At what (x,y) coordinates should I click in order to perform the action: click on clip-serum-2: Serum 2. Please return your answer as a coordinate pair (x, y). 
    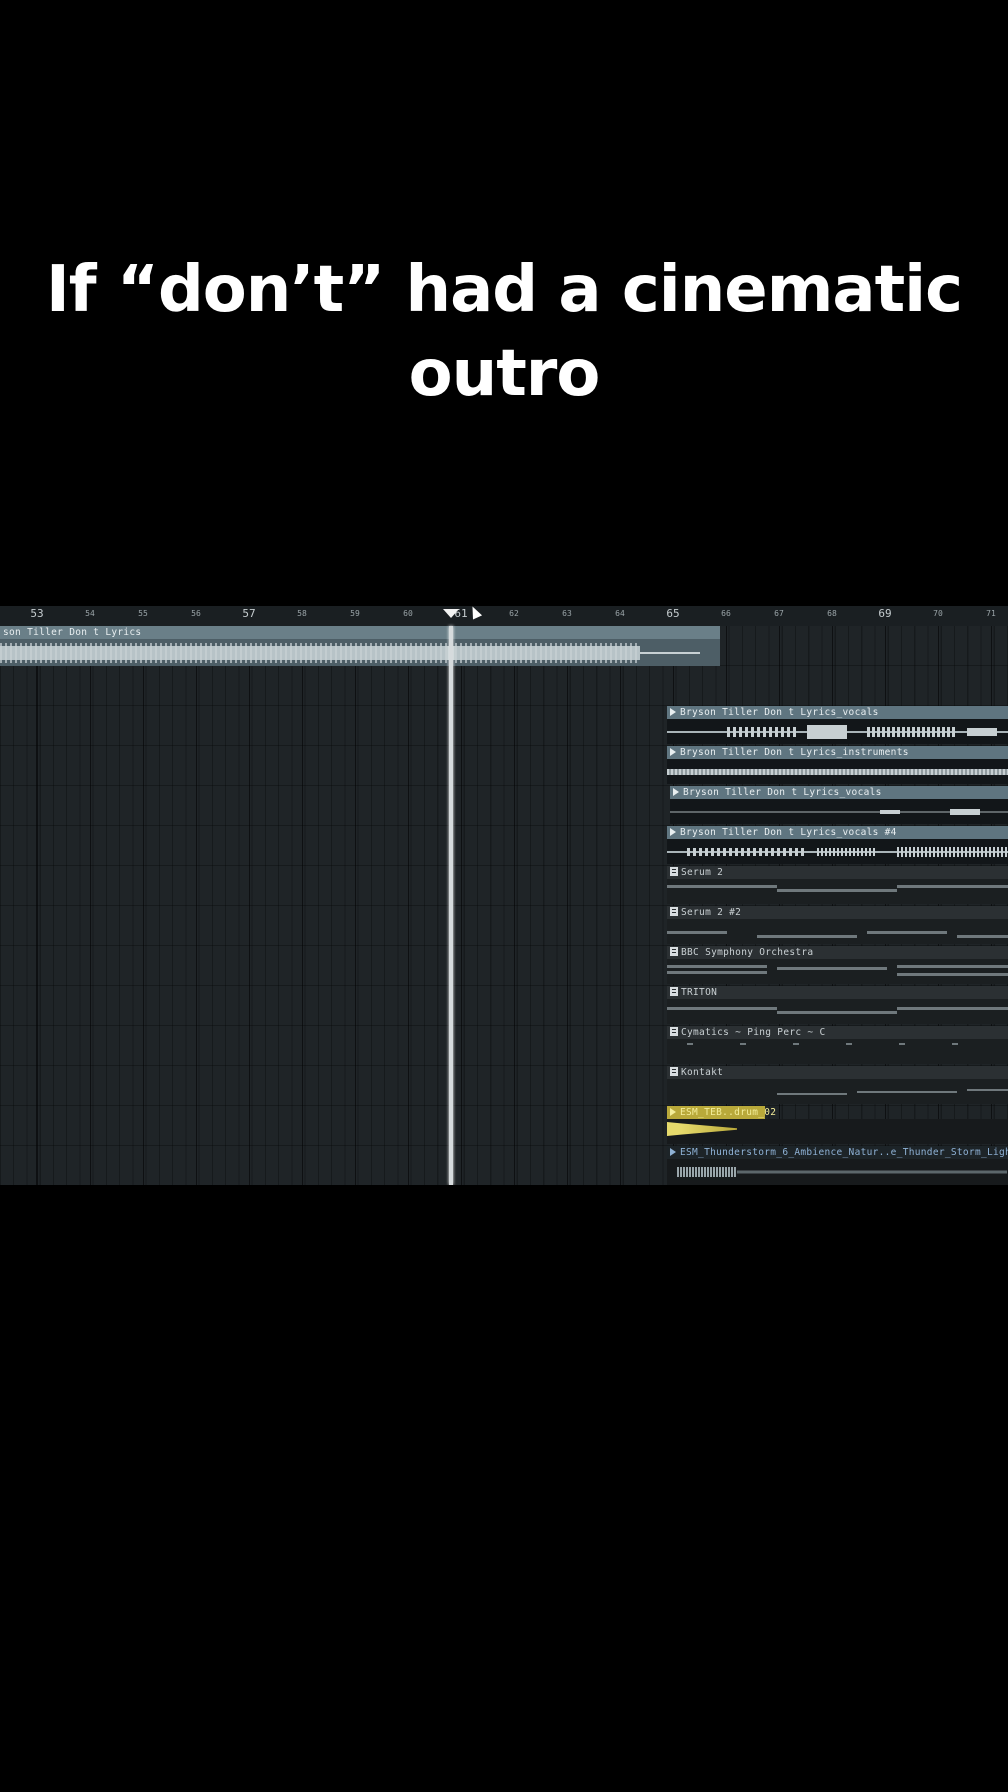
    Looking at the image, I should click on (837, 885).